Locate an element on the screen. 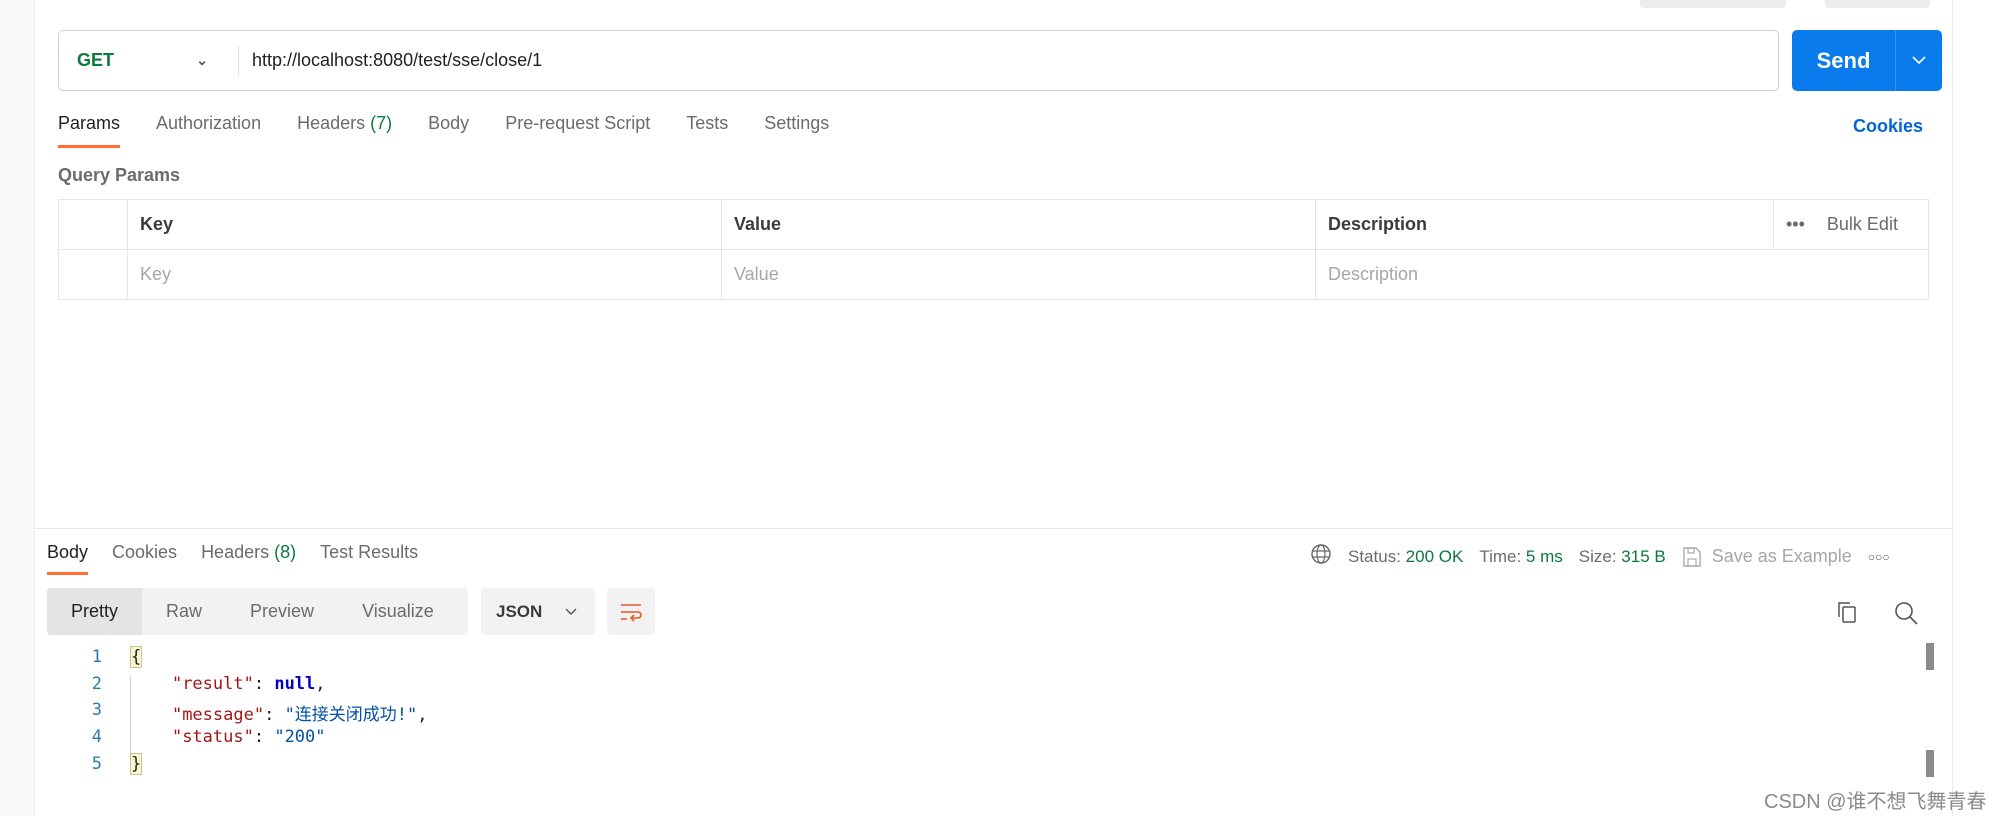 The height and width of the screenshot is (816, 1990). line-number: 1 is located at coordinates (96, 657).